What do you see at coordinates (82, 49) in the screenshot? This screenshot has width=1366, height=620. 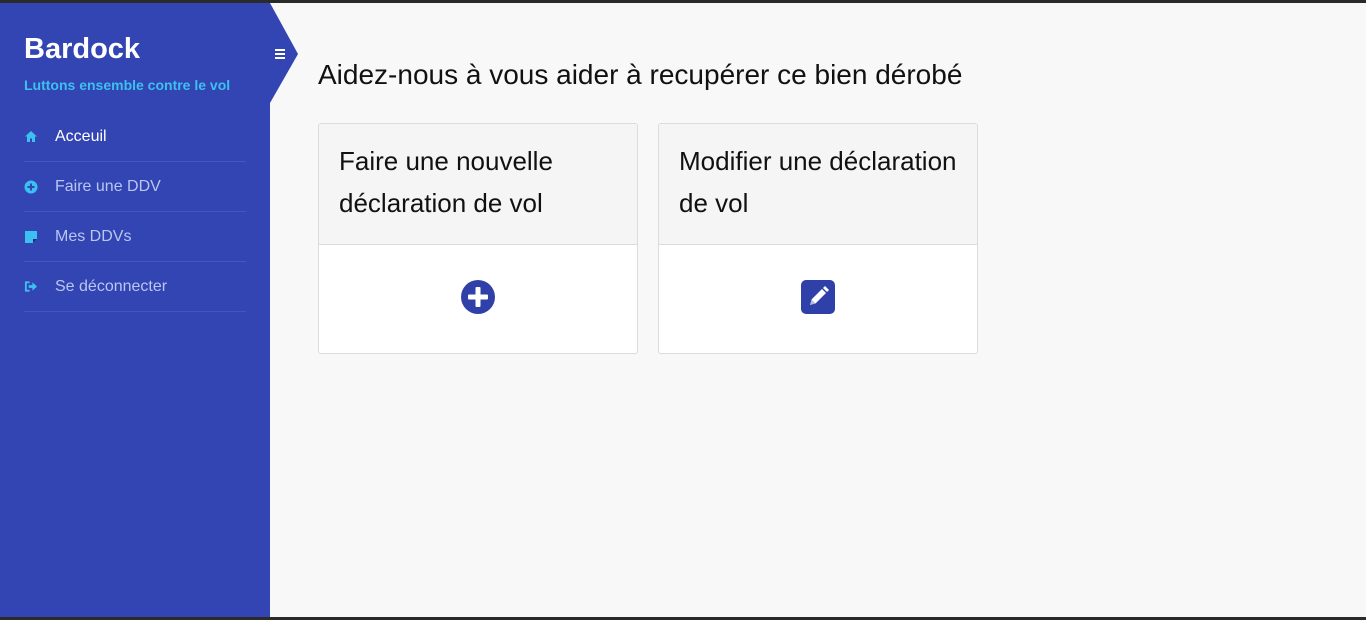 I see `brand-title: Bardock` at bounding box center [82, 49].